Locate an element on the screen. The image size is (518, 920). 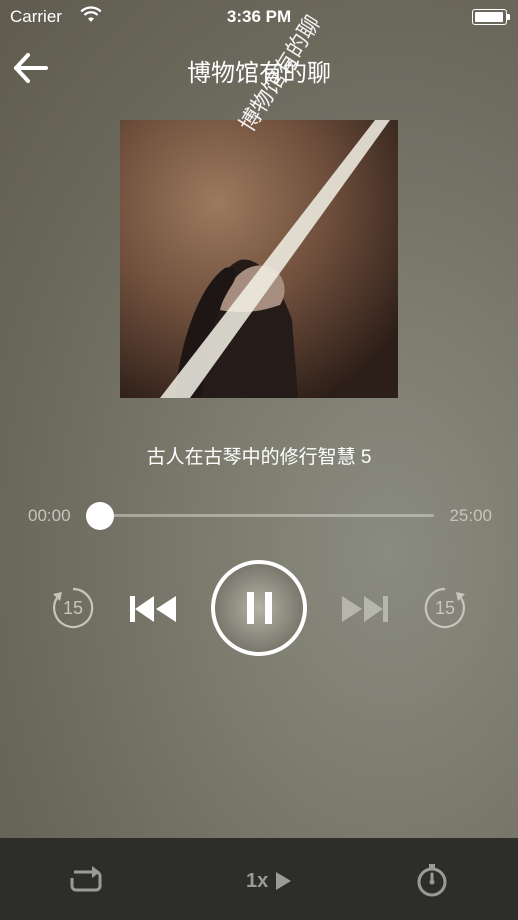
repeat-icon is located at coordinates (86, 879).